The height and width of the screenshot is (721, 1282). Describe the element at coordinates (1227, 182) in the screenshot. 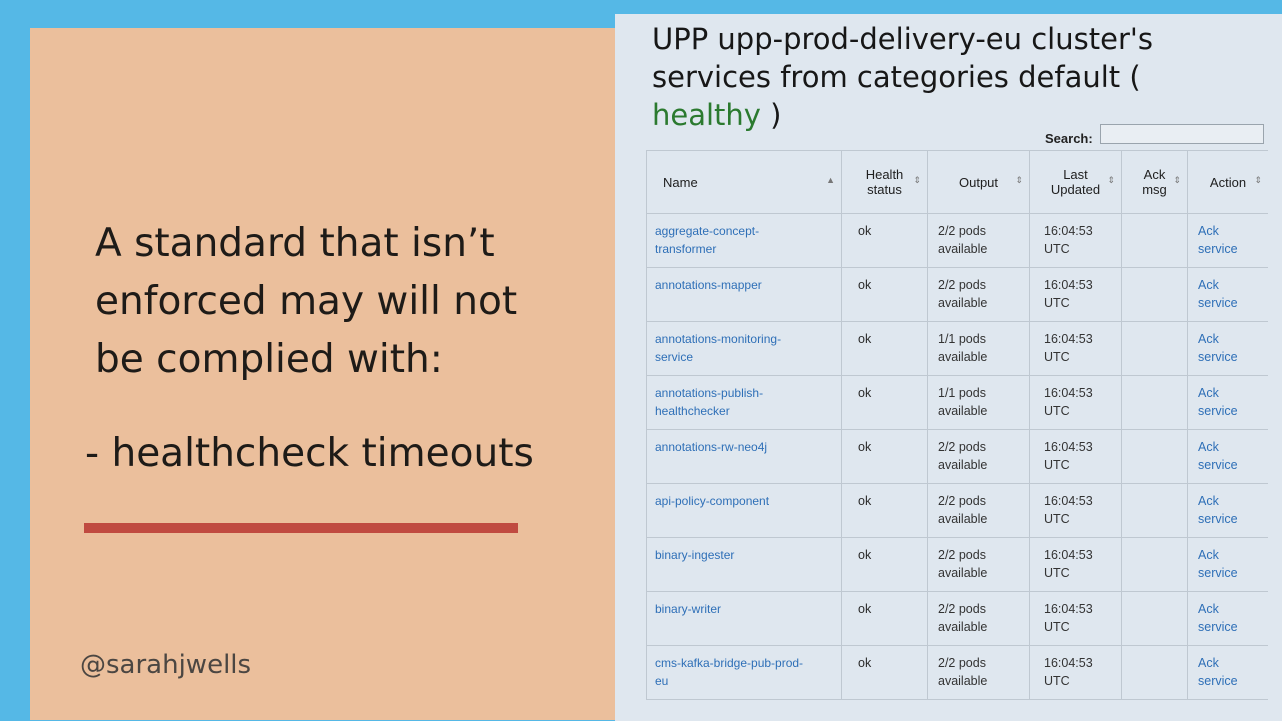

I see `column-header-action: Action ⇕` at that location.